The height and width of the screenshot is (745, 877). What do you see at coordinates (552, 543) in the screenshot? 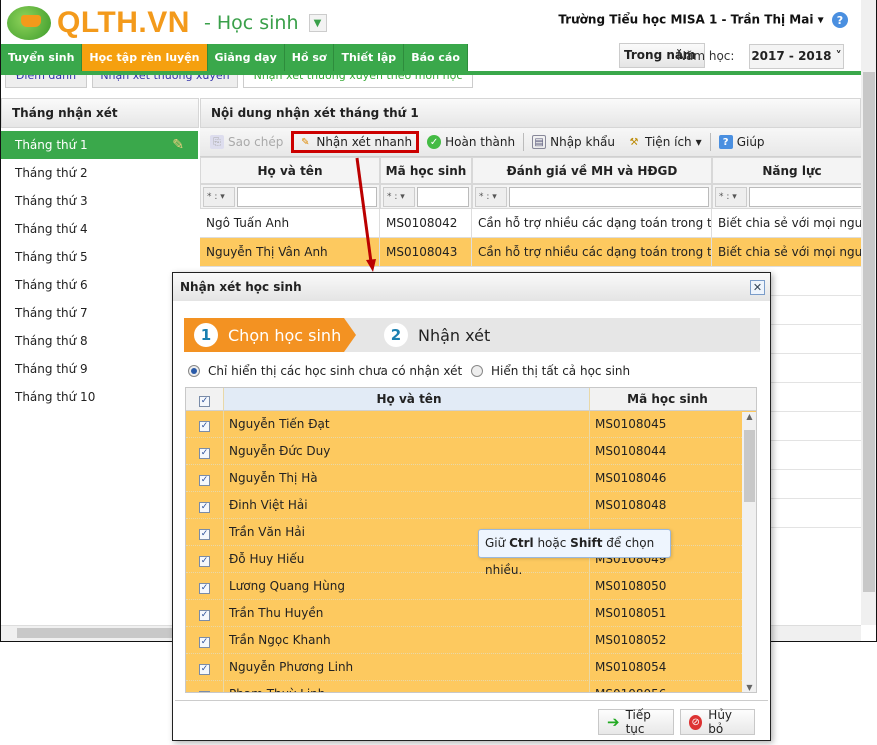
I see `tip-text: hoặc` at bounding box center [552, 543].